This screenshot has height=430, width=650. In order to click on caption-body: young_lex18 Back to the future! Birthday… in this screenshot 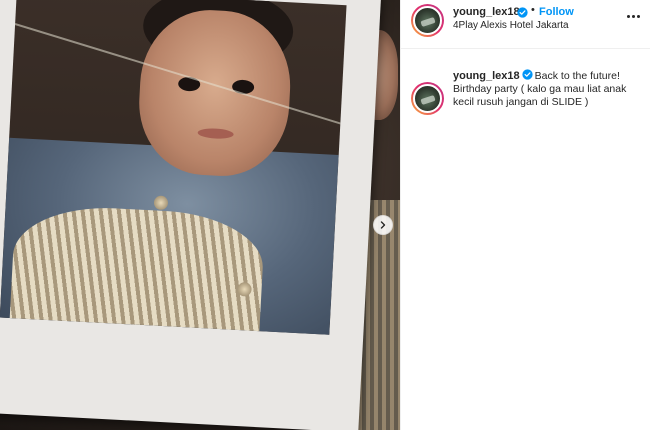, I will do `click(548, 88)`.